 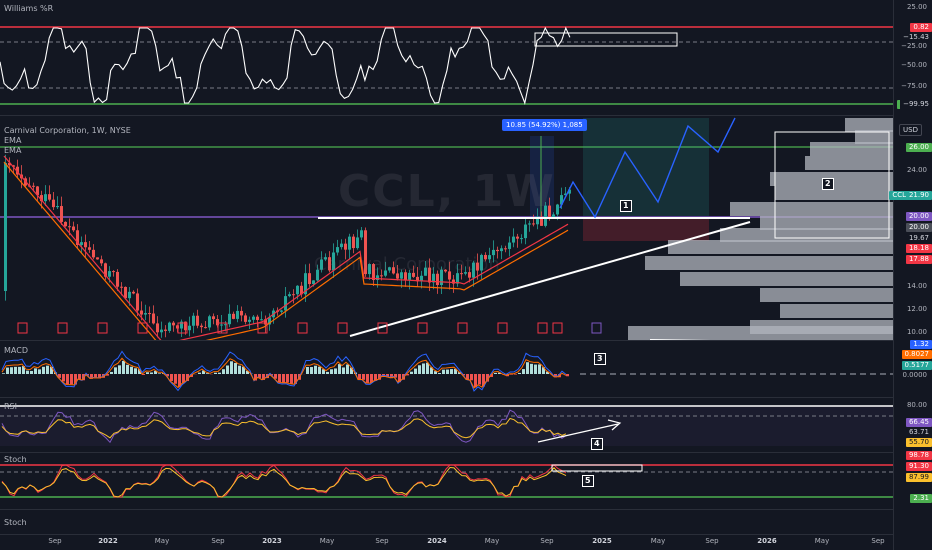 What do you see at coordinates (284, 371) in the screenshot?
I see `macd-line` at bounding box center [284, 371].